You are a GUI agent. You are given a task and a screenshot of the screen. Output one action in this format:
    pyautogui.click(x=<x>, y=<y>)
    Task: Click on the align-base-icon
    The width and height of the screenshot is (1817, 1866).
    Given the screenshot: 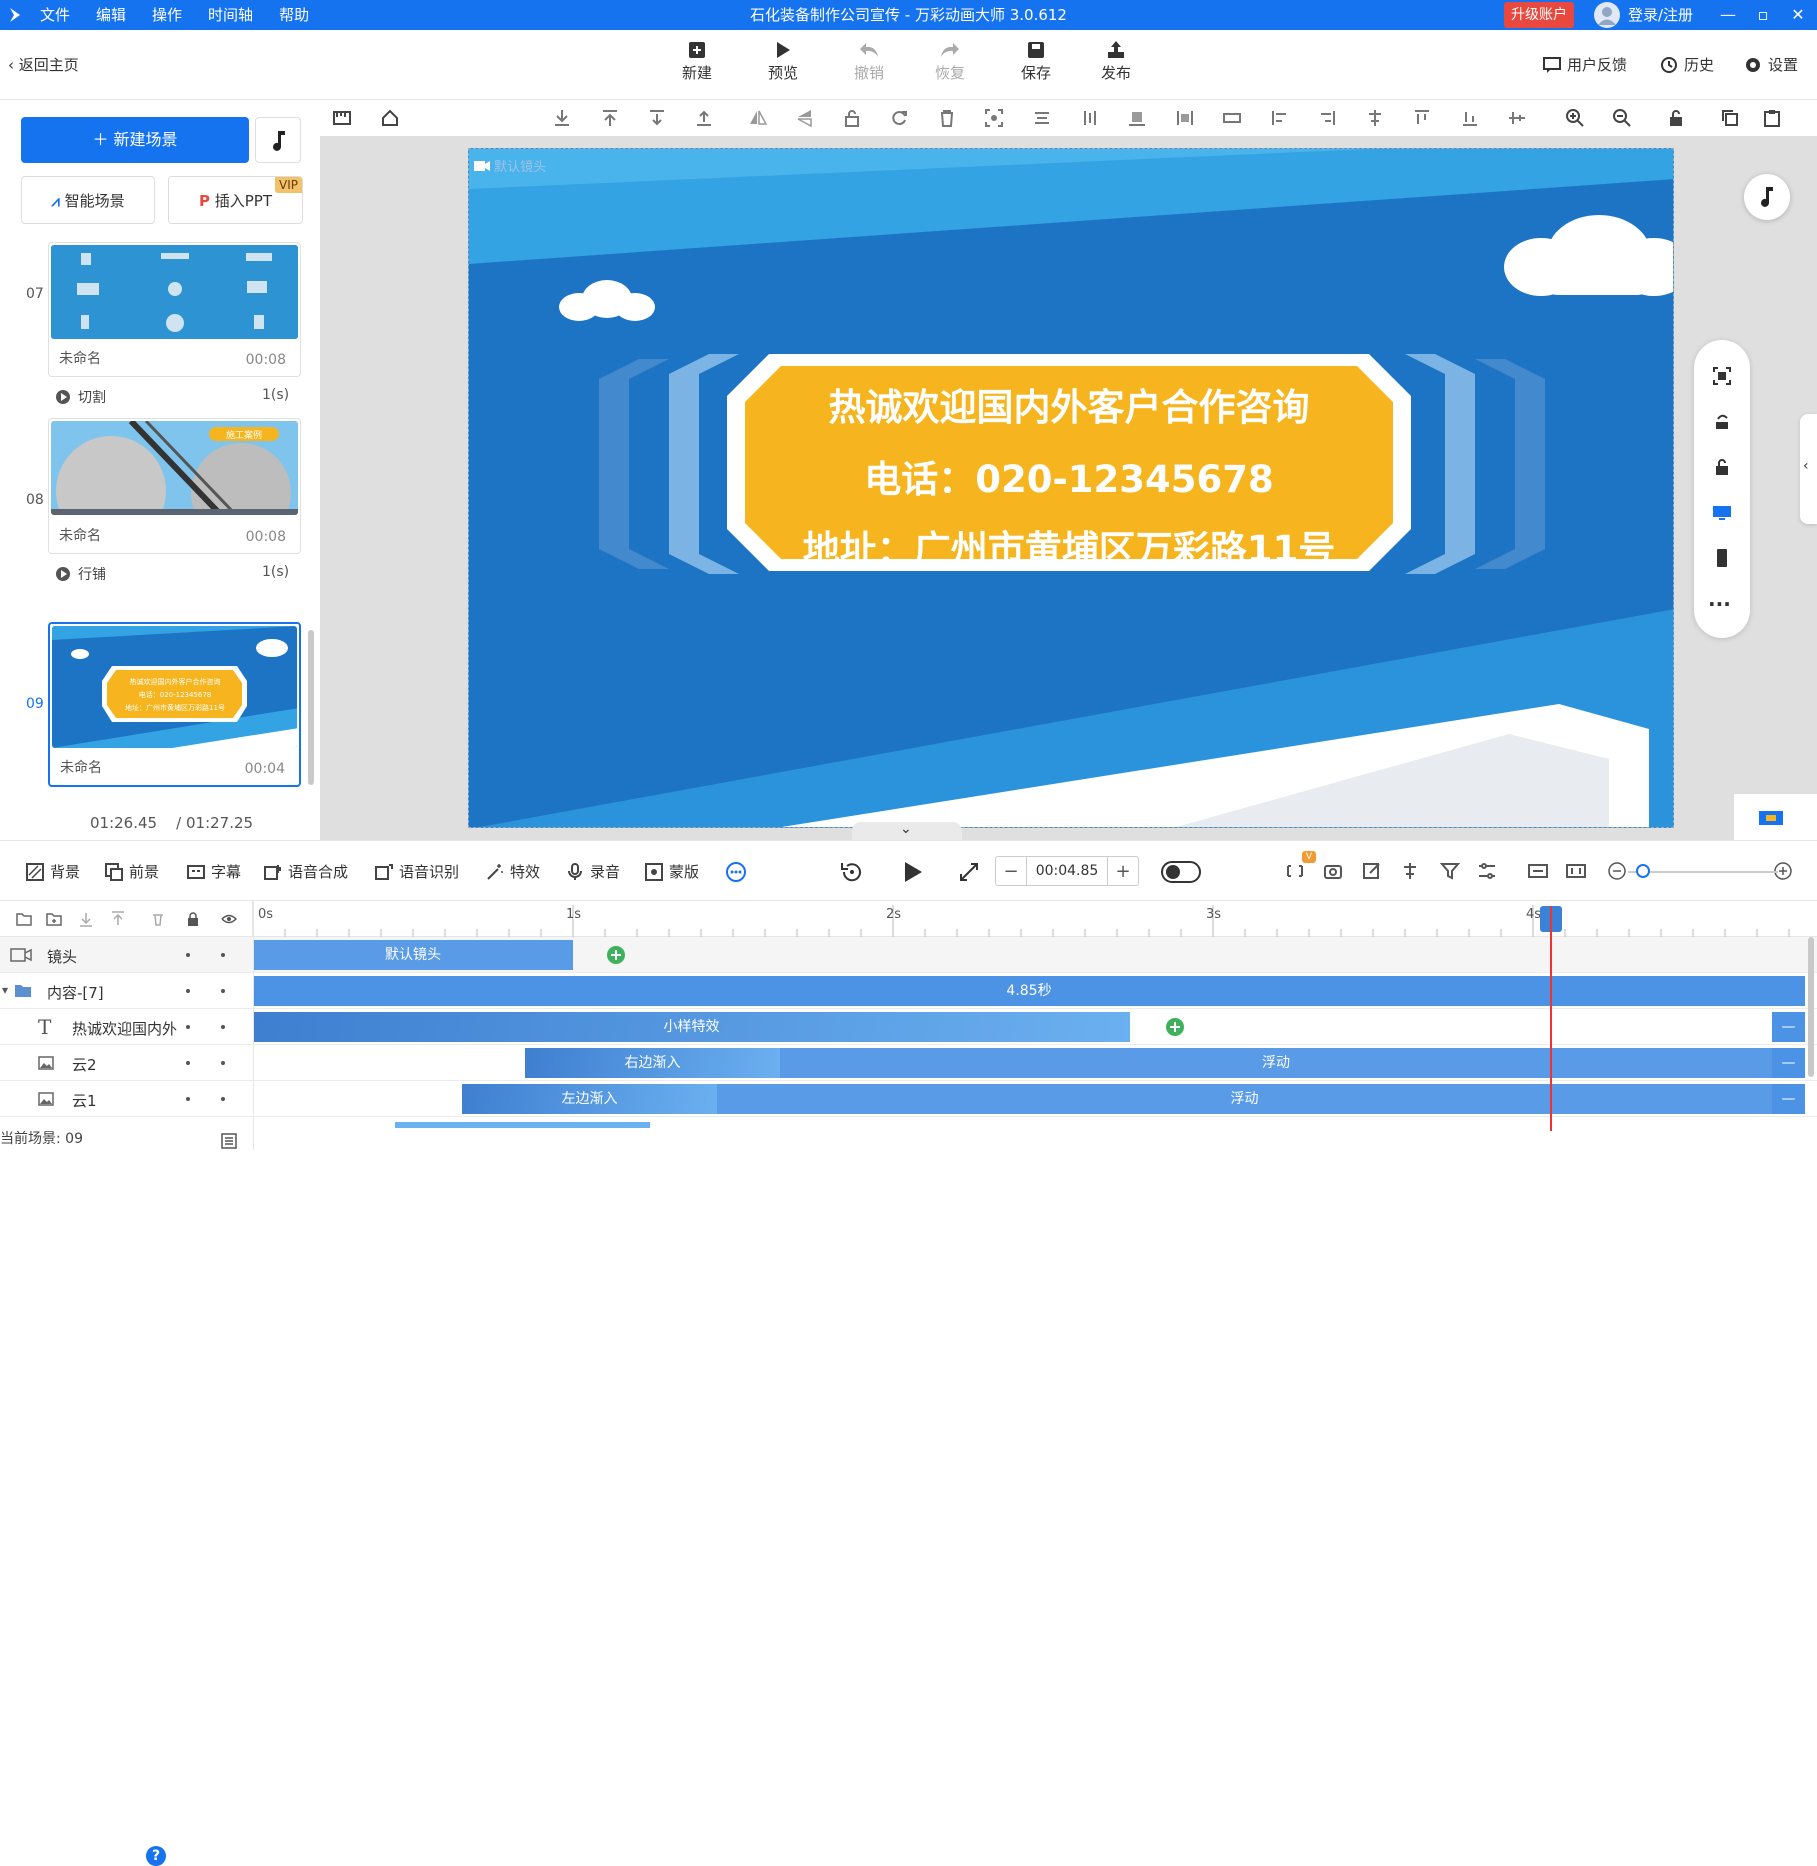 What is the action you would take?
    pyautogui.click(x=1470, y=118)
    